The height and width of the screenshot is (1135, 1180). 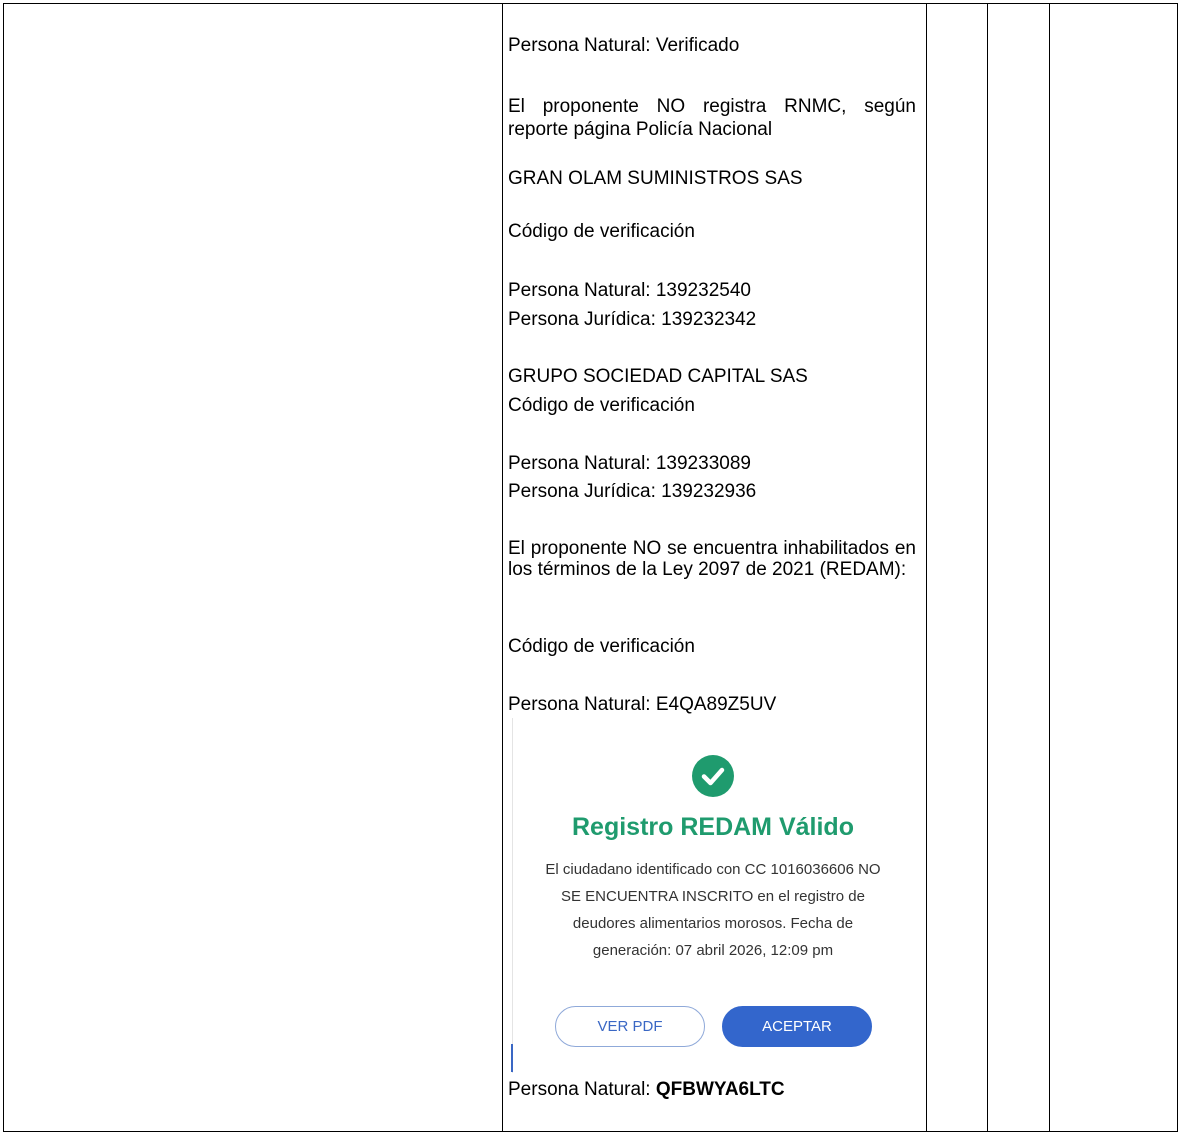 I want to click on view-pdf-button: VER PDF, so click(x=630, y=1026).